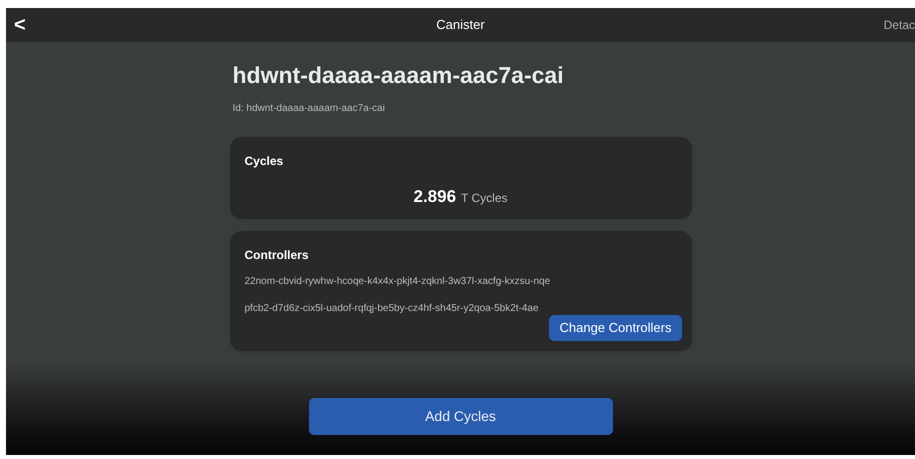 Image resolution: width=915 pixels, height=459 pixels. I want to click on canister-id: Id: hdwnt-daaaa-aaaam-aac7a-cai, so click(309, 109).